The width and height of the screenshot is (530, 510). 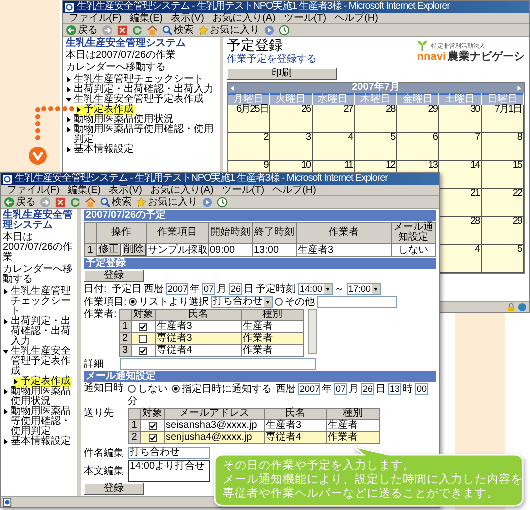 What do you see at coordinates (274, 250) in the screenshot?
I see `table-cell: 13:00` at bounding box center [274, 250].